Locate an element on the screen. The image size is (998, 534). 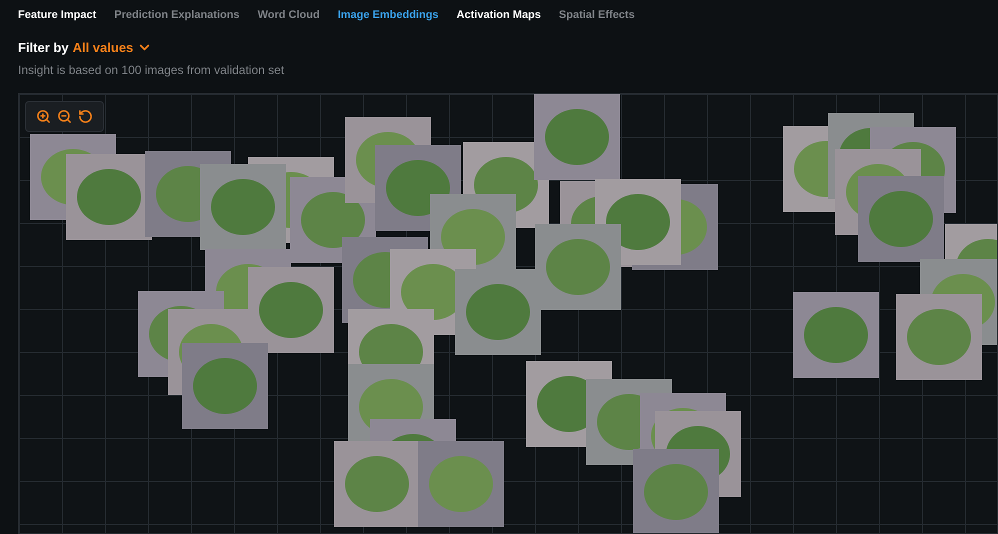
filter-dropdown: All values is located at coordinates (112, 47).